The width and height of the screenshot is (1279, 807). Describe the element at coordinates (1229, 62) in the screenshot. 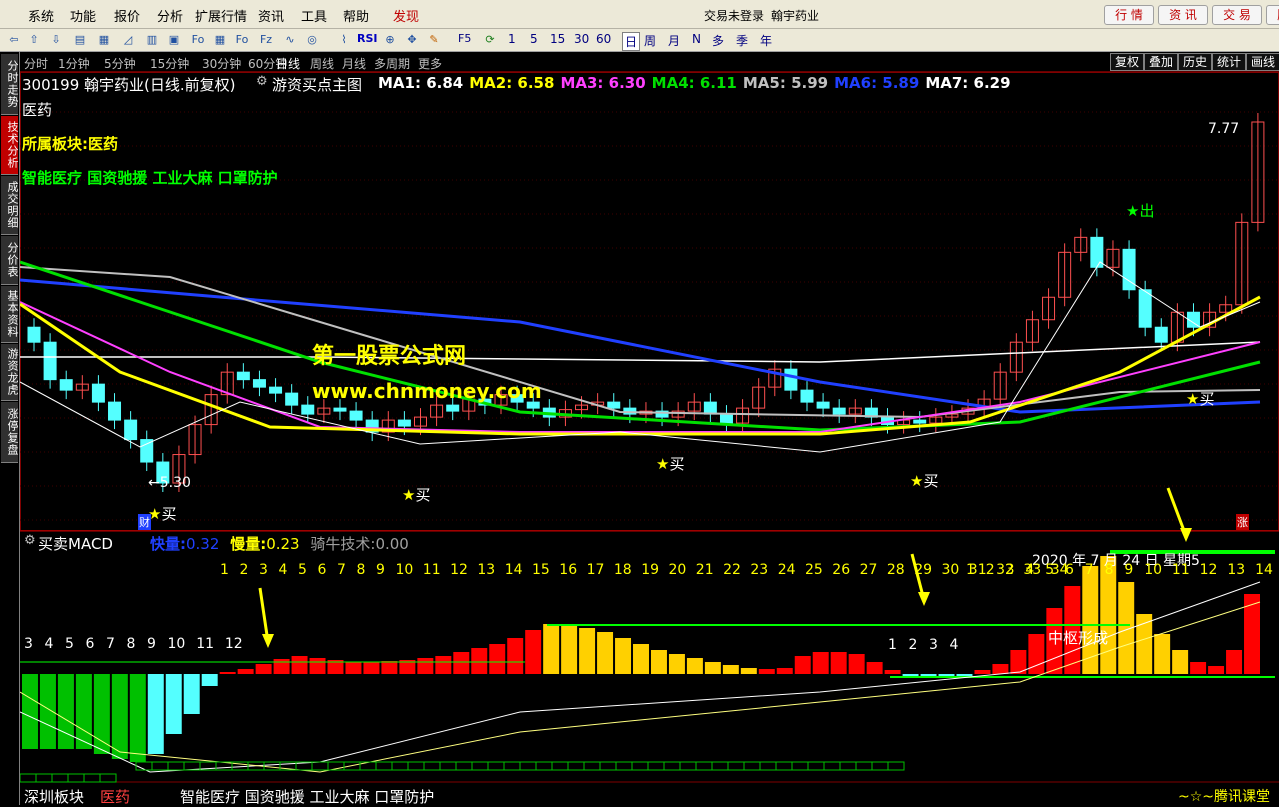

I see `right-tab-3: 统计` at that location.